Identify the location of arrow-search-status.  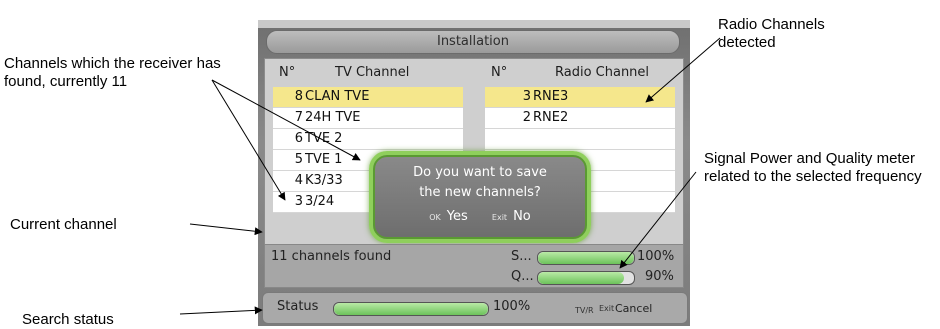
(221, 310).